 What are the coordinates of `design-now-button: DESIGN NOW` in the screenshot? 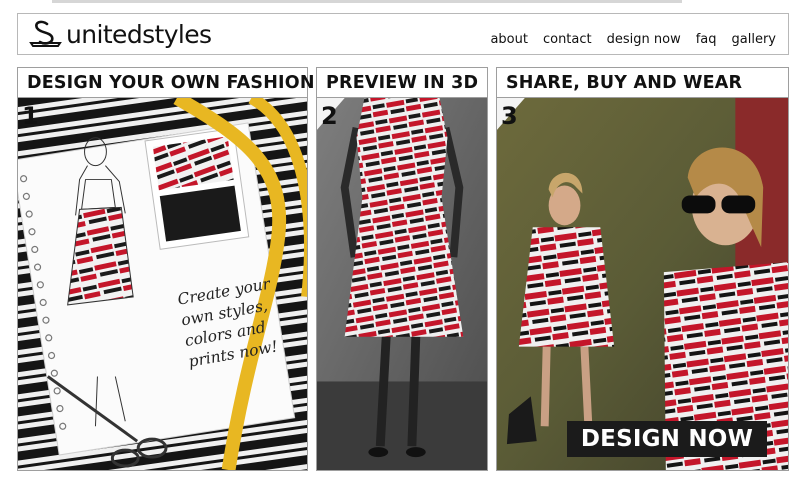 It's located at (667, 439).